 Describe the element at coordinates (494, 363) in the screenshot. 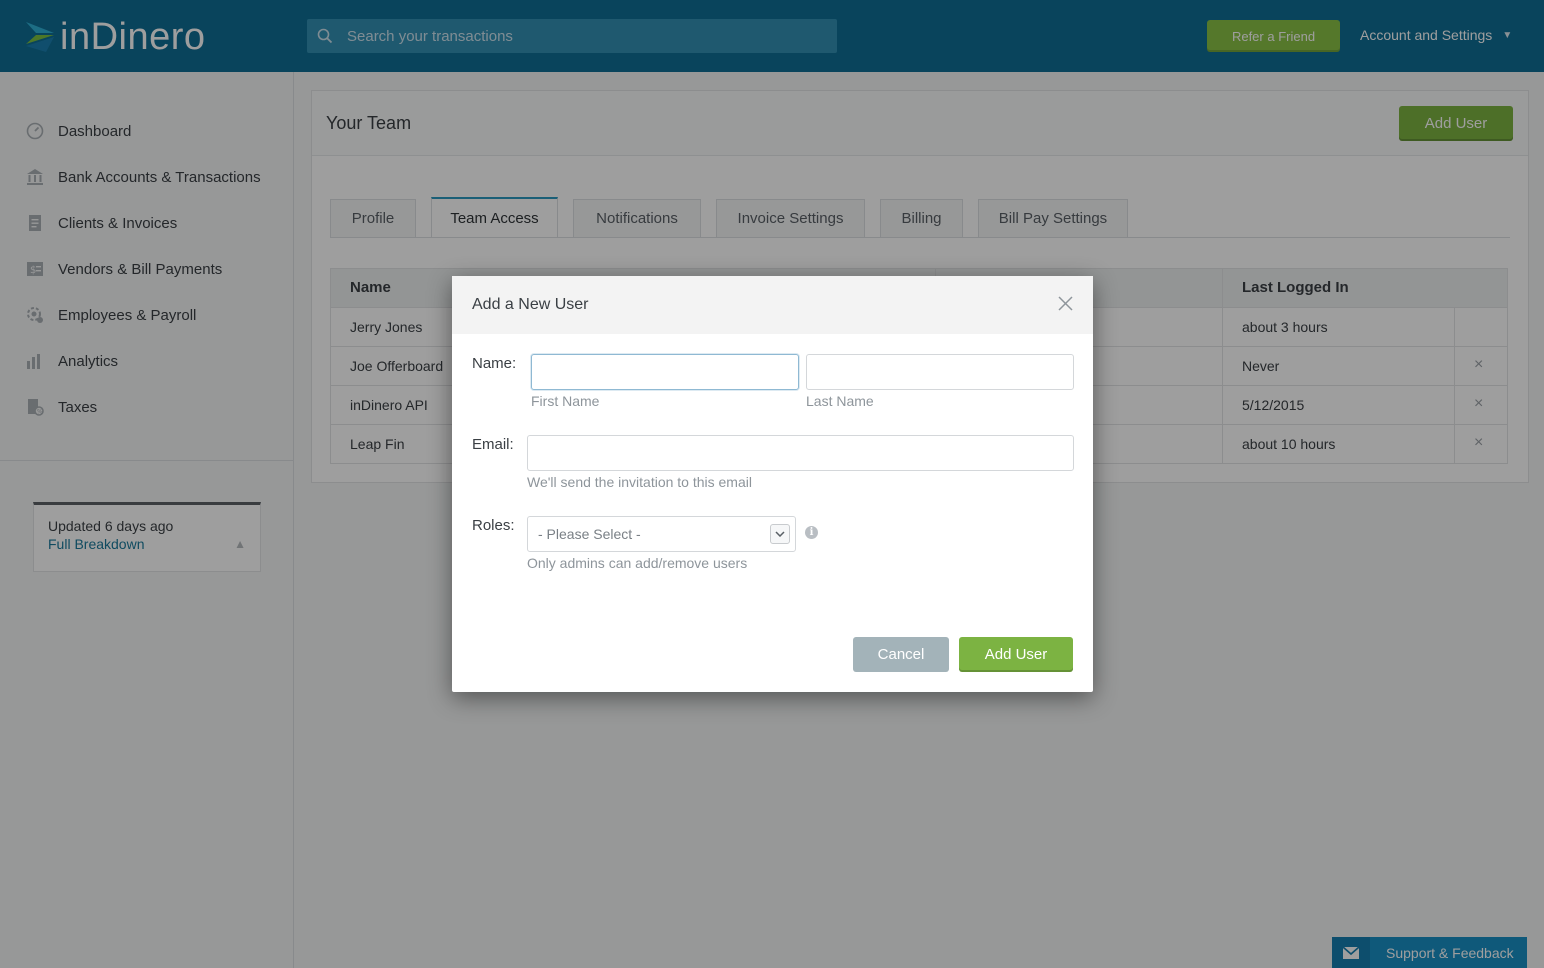

I see `name-label: Name:` at that location.